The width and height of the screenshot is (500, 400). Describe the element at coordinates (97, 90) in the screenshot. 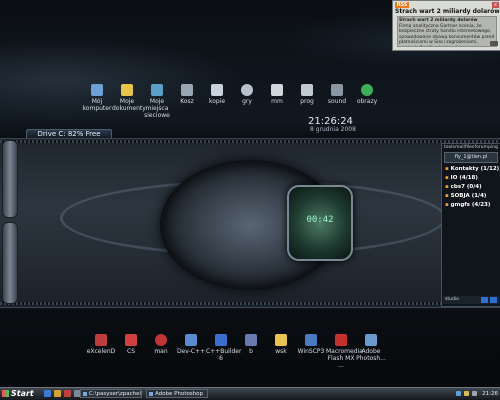

I see `computer-icon` at that location.